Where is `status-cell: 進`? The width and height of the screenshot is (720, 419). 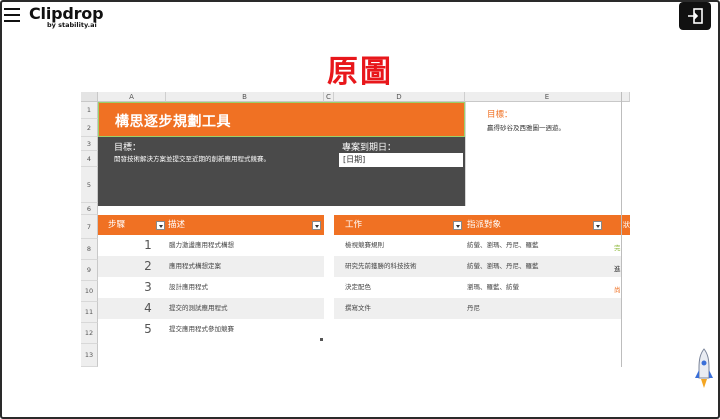 status-cell: 進 is located at coordinates (617, 269).